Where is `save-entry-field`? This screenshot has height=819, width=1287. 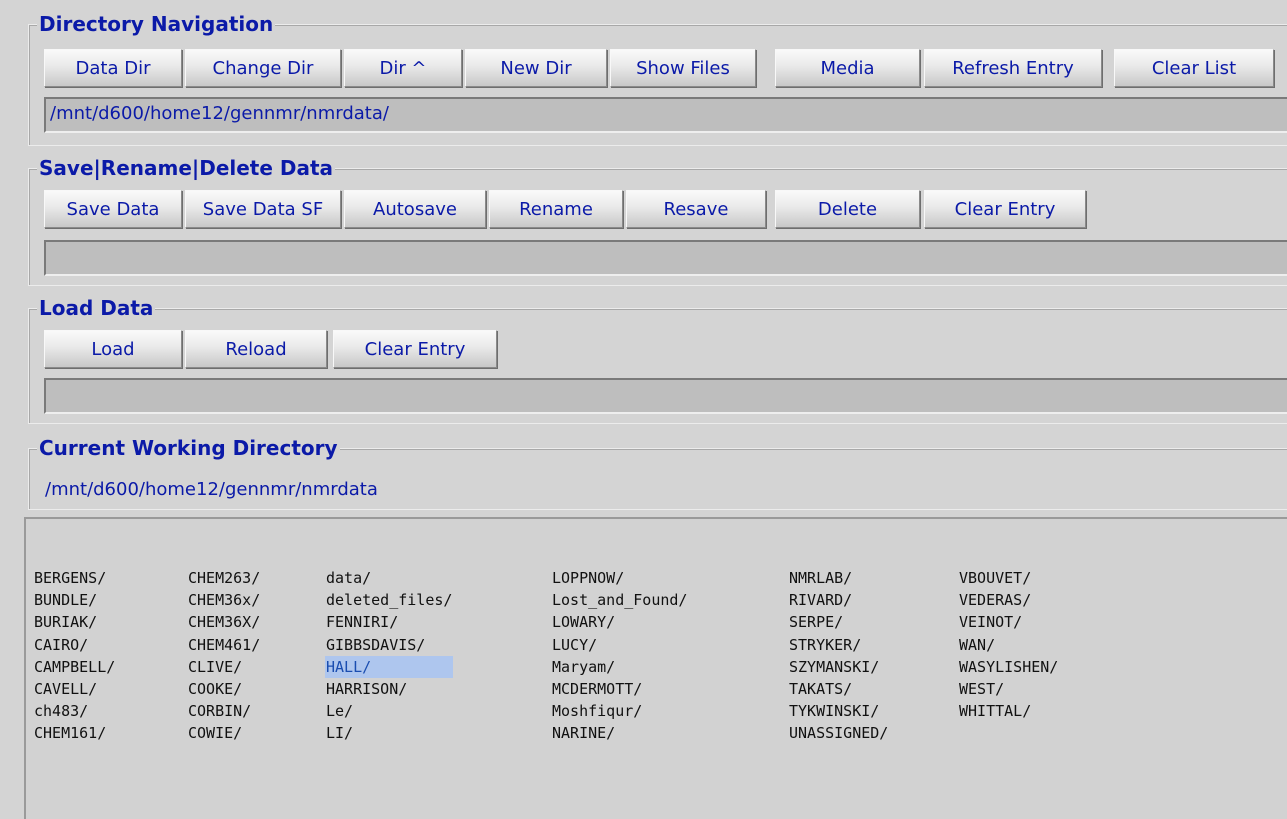
save-entry-field is located at coordinates (665, 258).